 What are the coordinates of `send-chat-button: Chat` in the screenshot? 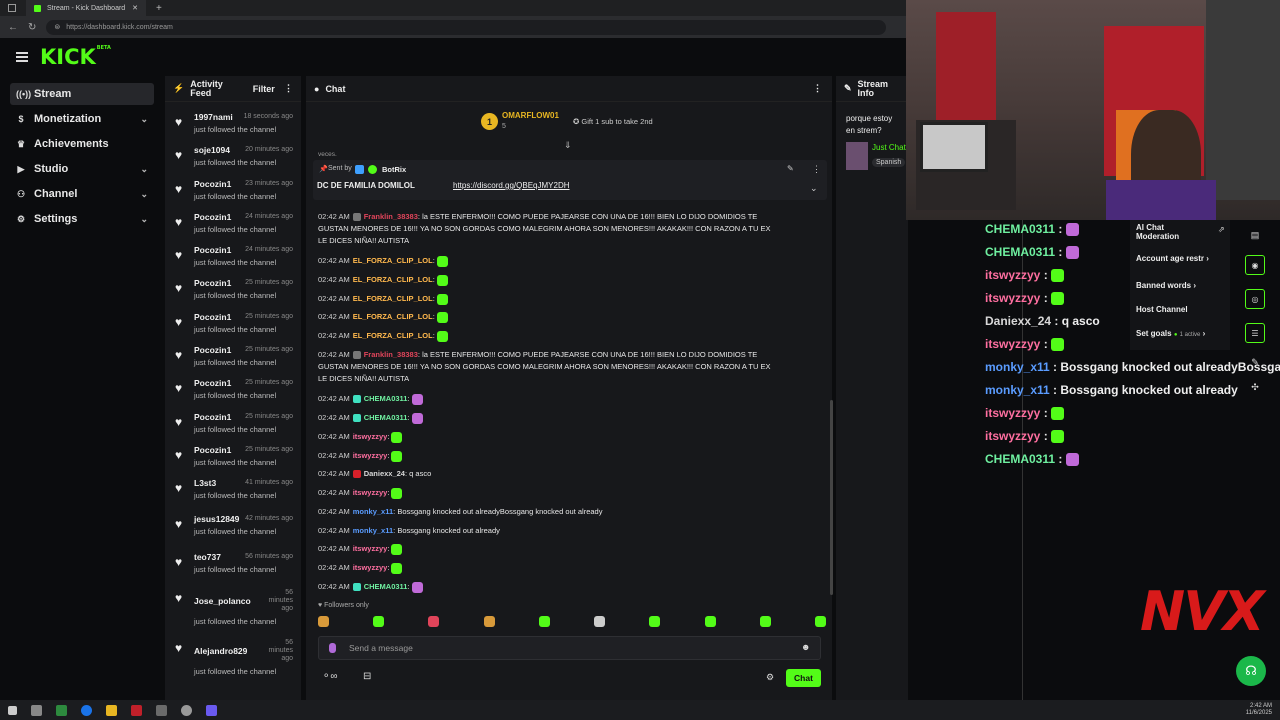 It's located at (803, 678).